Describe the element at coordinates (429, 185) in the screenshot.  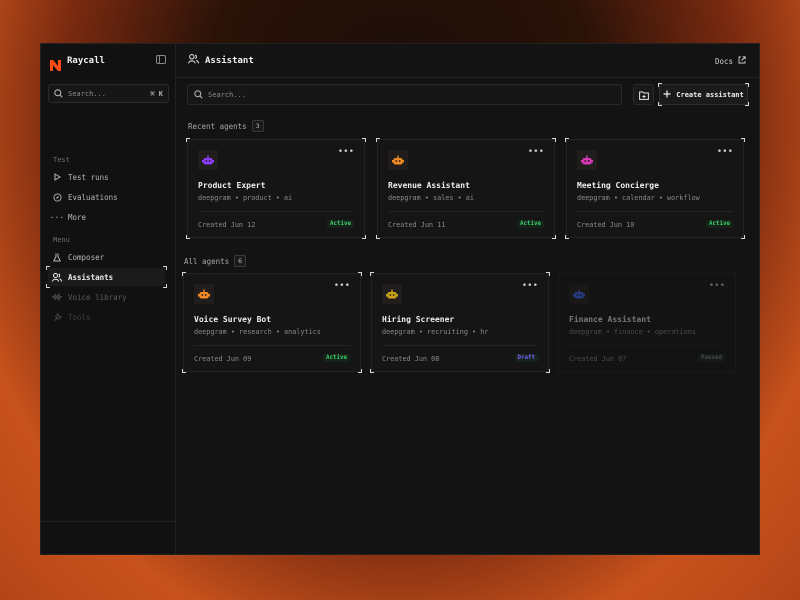
I see `agent-name: Revenue Assistant` at that location.